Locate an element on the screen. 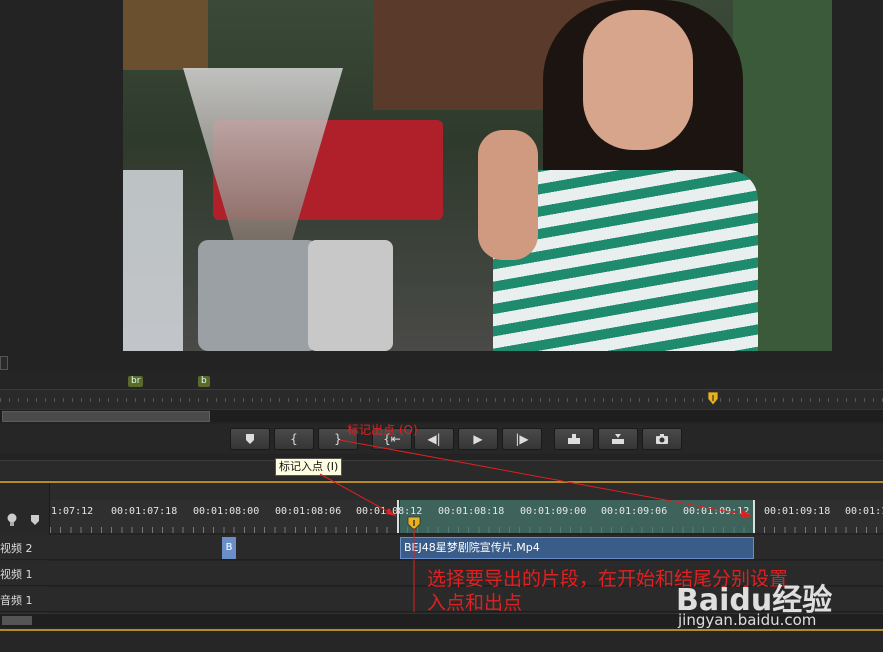  step-forward-button: |▶ is located at coordinates (522, 439).